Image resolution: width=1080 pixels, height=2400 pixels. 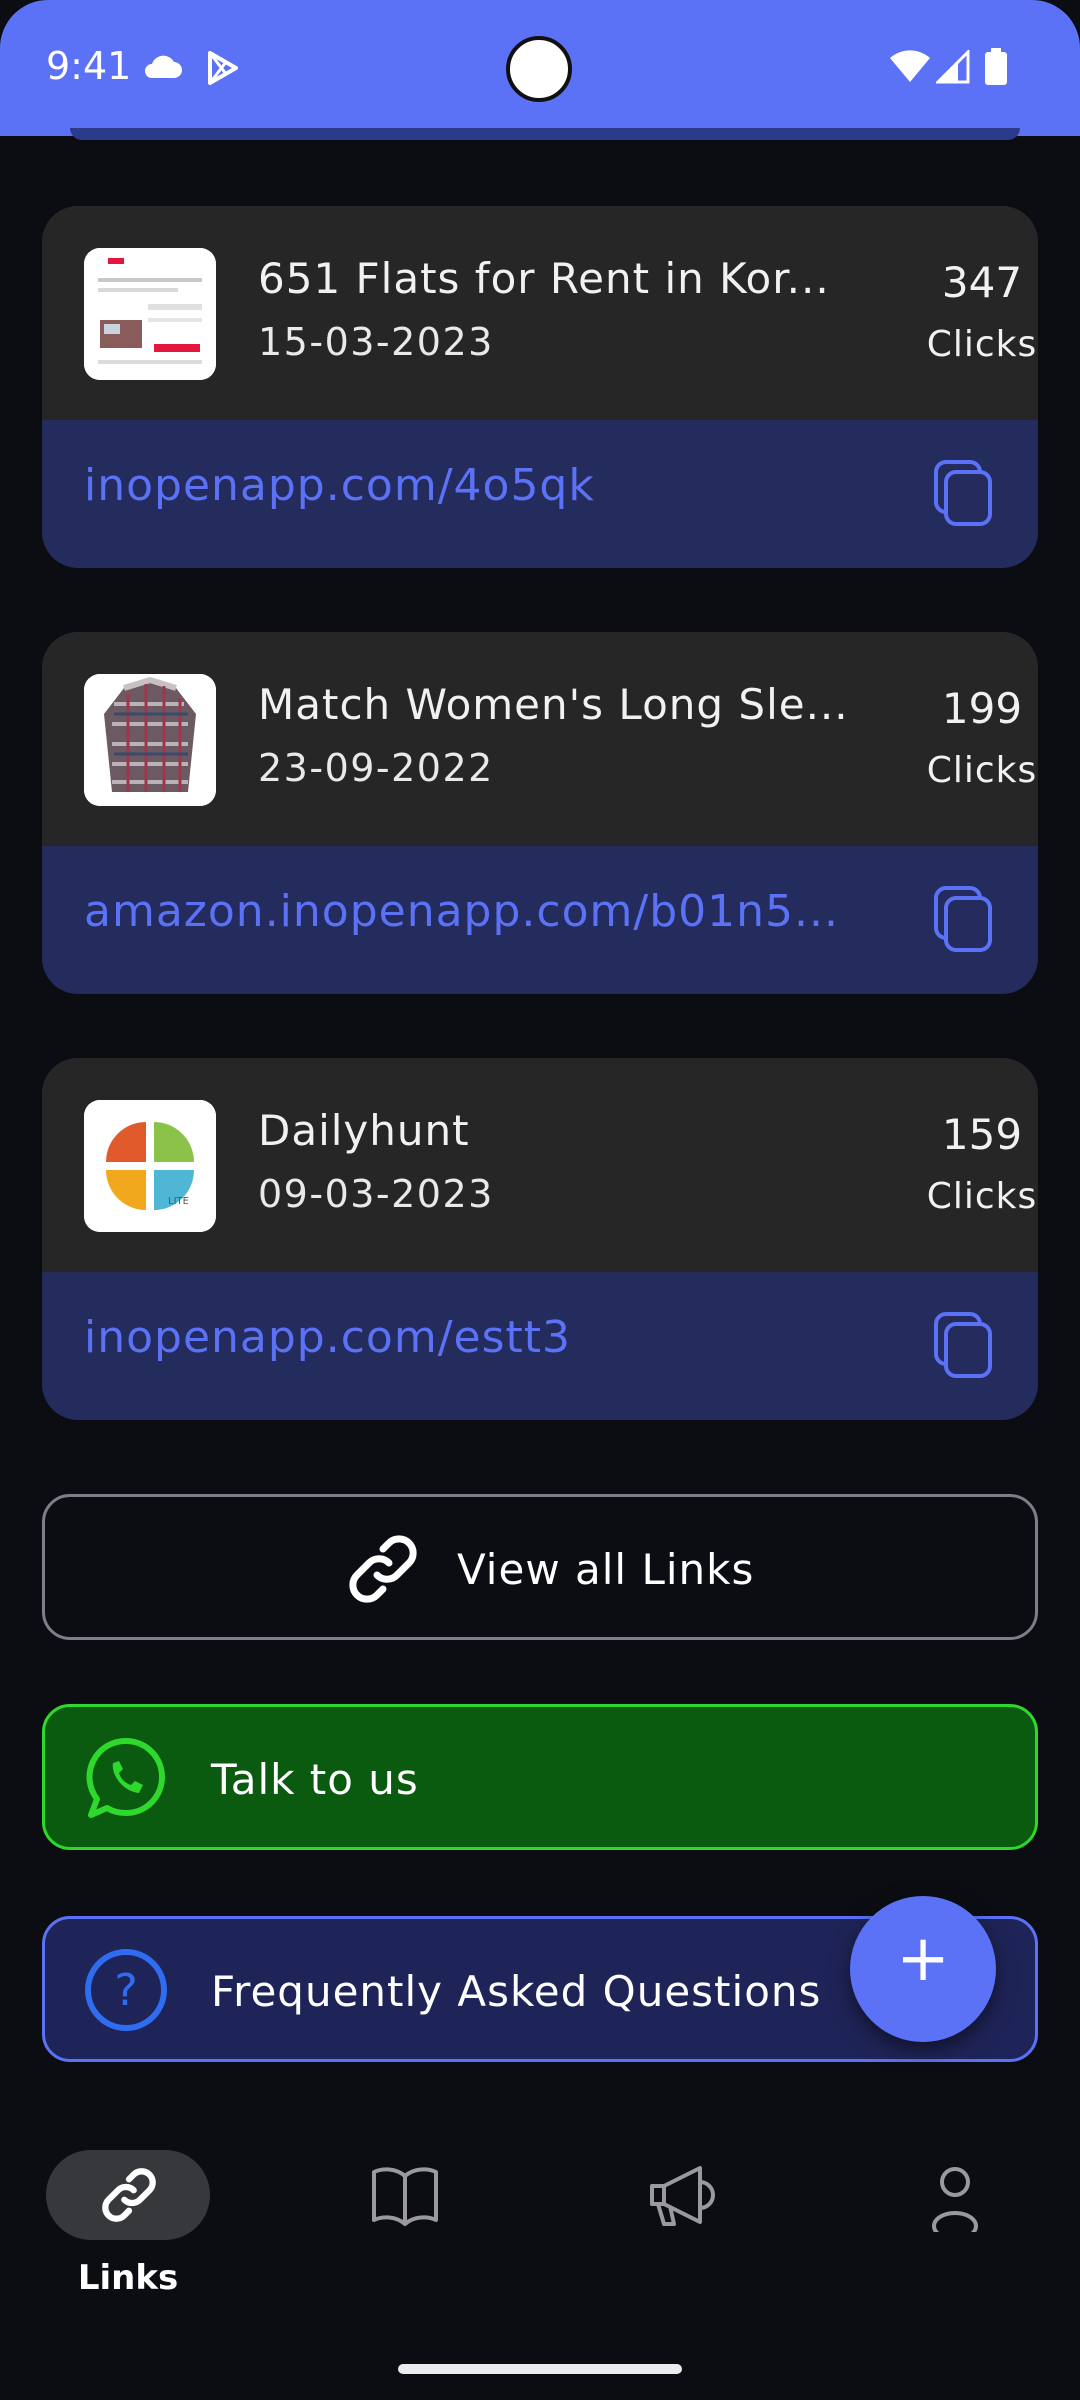 I want to click on link-url: inopenapp.com/estt3, so click(x=464, y=1337).